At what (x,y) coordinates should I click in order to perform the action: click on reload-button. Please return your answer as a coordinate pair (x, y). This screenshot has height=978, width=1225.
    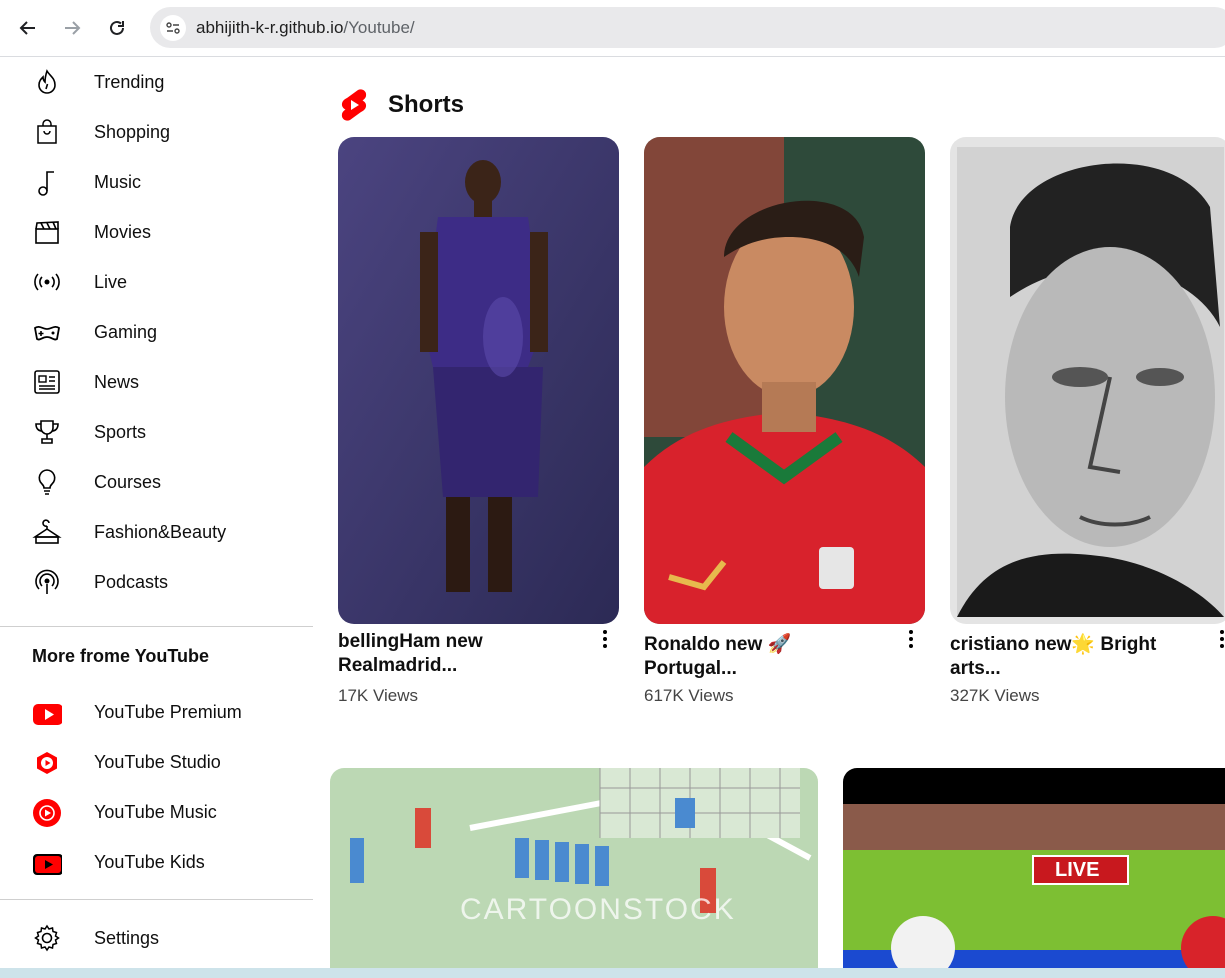
    Looking at the image, I should click on (117, 28).